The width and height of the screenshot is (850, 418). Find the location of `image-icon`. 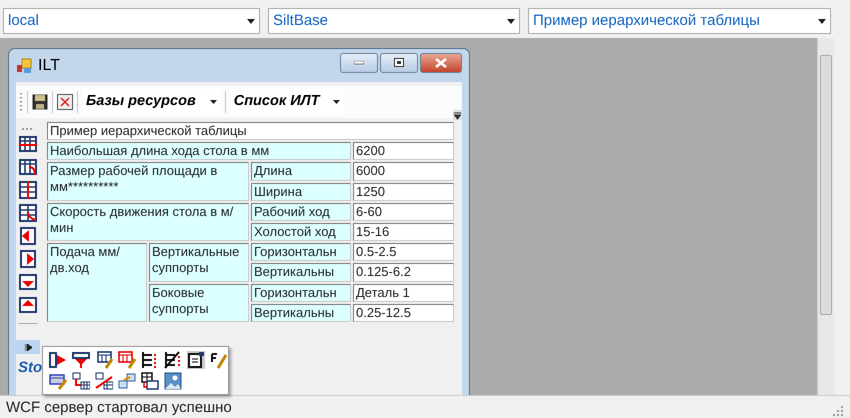

image-icon is located at coordinates (173, 381).